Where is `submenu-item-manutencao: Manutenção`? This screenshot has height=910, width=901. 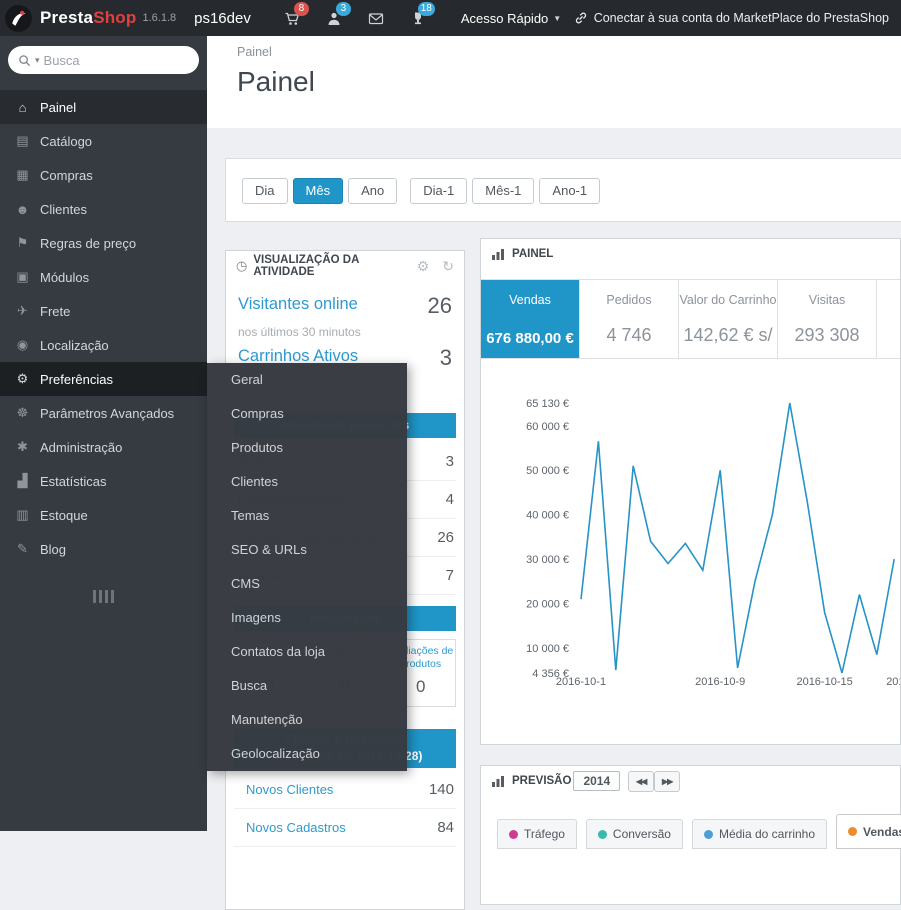
submenu-item-manutencao: Manutenção is located at coordinates (307, 720).